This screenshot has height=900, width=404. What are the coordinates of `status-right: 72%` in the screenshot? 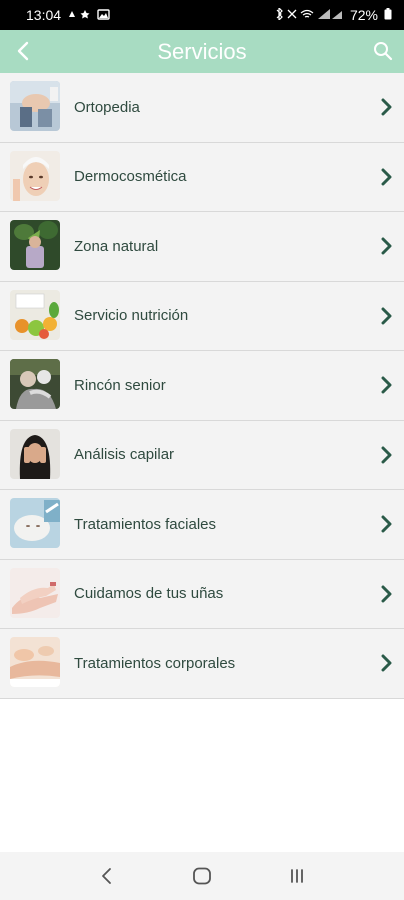 It's located at (333, 15).